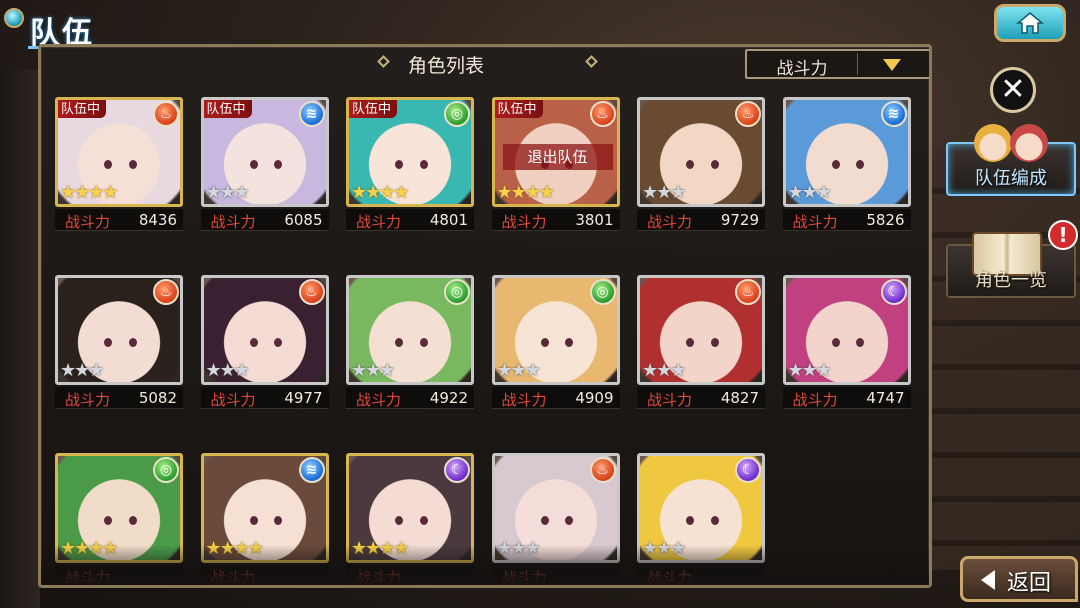 Image resolution: width=1080 pixels, height=608 pixels. Describe the element at coordinates (555, 220) in the screenshot. I see `power-row: 战斗力 3801` at that location.